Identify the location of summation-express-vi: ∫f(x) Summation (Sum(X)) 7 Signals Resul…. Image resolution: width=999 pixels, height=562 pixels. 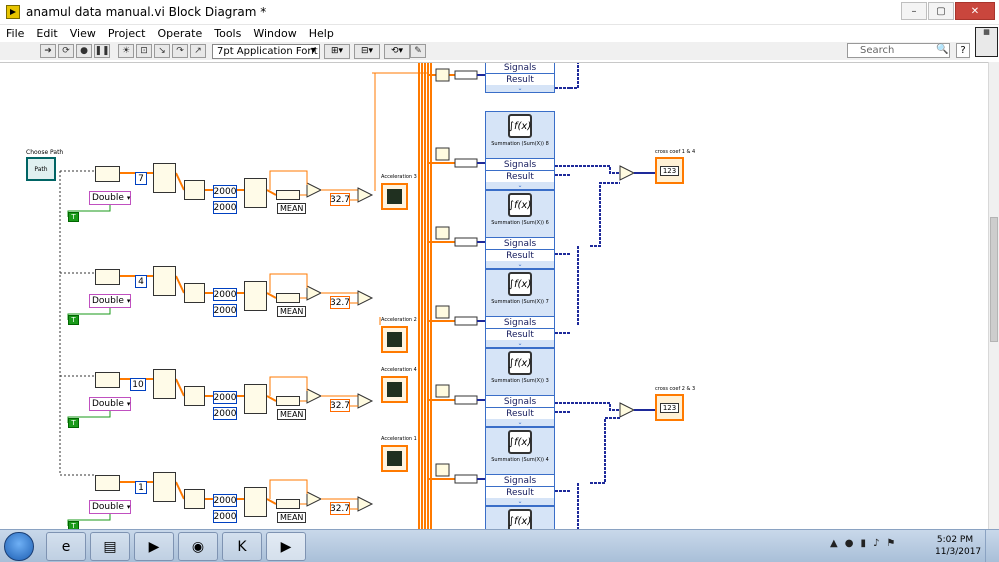
(520, 308).